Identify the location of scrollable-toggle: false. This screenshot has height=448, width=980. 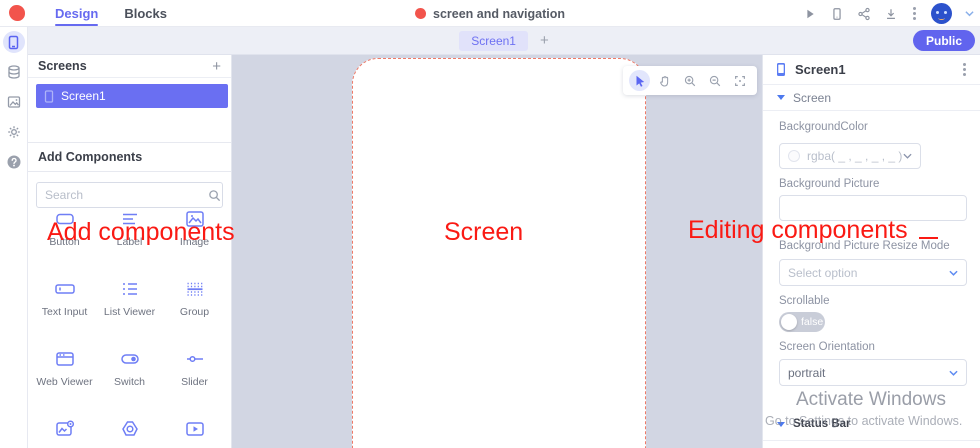
(802, 322).